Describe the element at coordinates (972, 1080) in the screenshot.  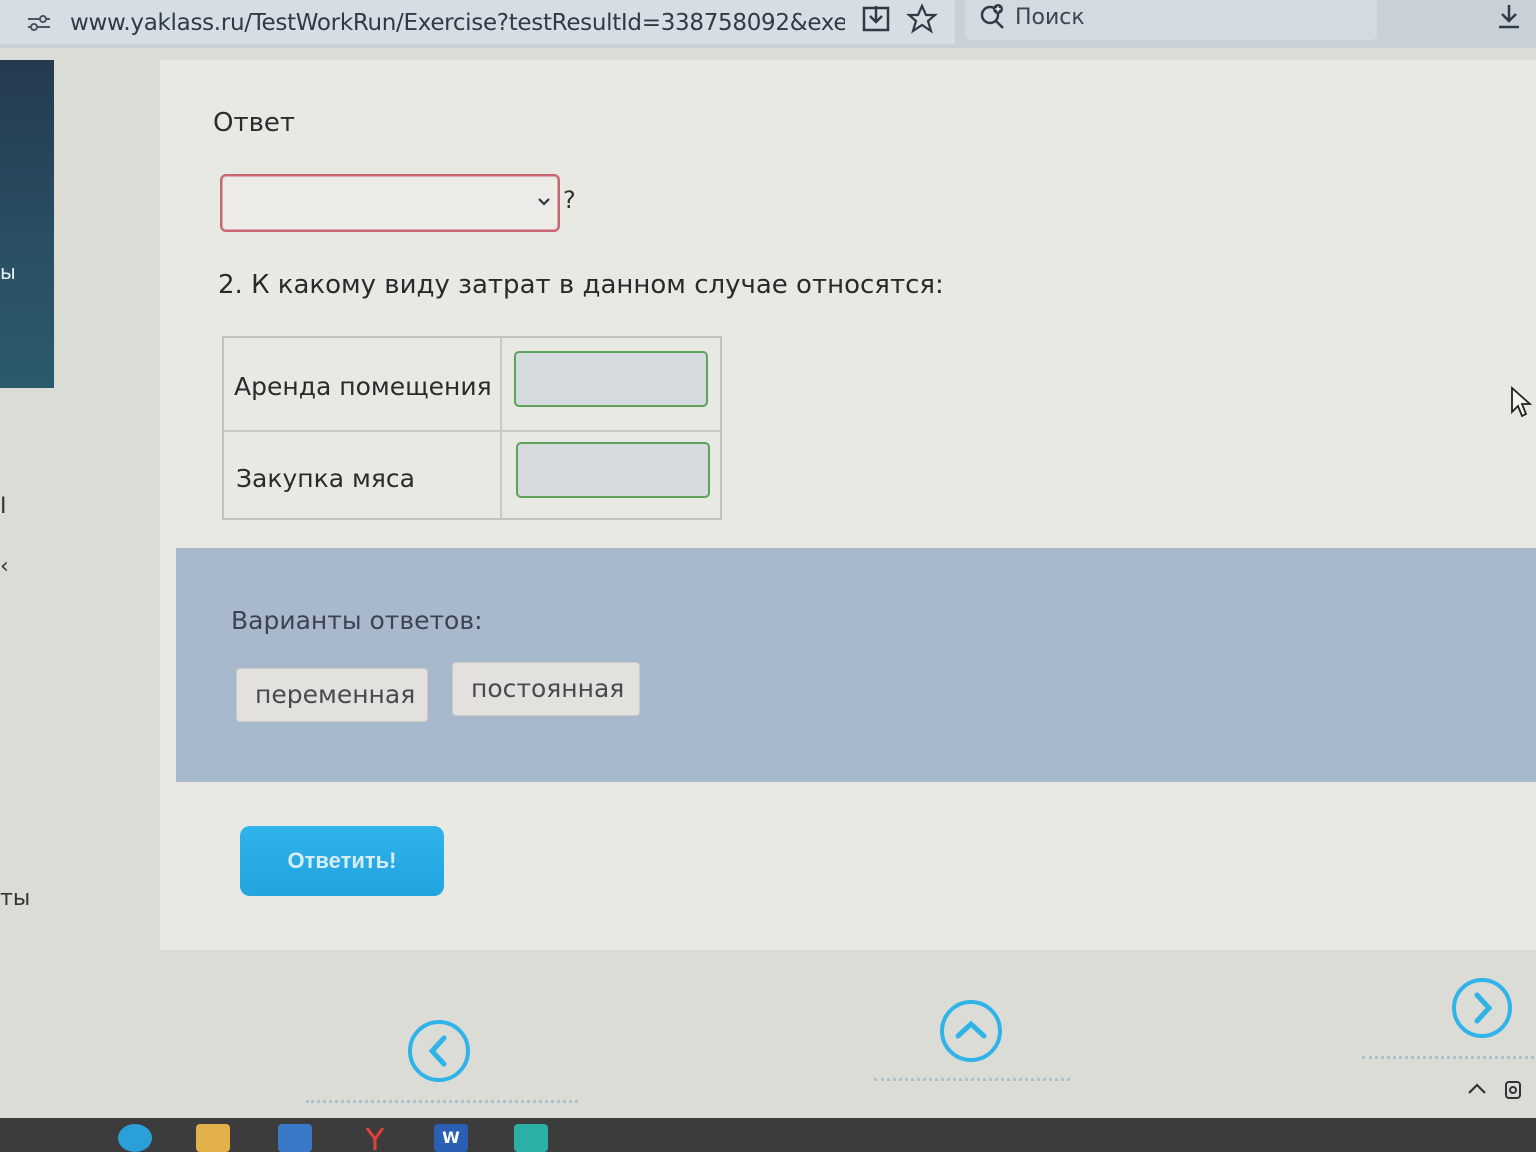
I see `nav-caption-up` at that location.